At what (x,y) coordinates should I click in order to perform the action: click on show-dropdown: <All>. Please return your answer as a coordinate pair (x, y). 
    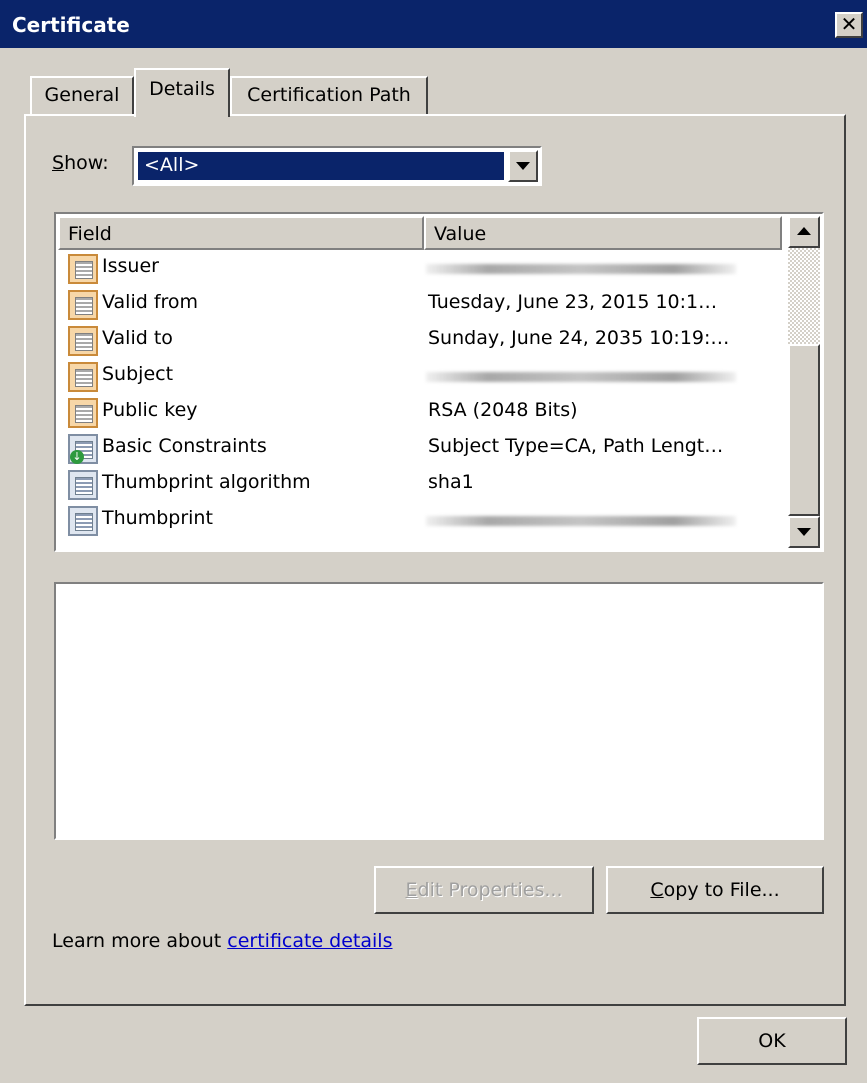
    Looking at the image, I should click on (337, 166).